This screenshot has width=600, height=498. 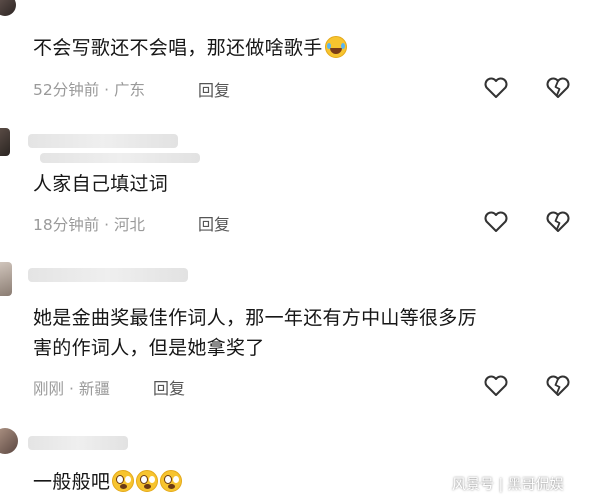 What do you see at coordinates (71, 389) in the screenshot?
I see `comment-meta: 刚刚 · 新疆` at bounding box center [71, 389].